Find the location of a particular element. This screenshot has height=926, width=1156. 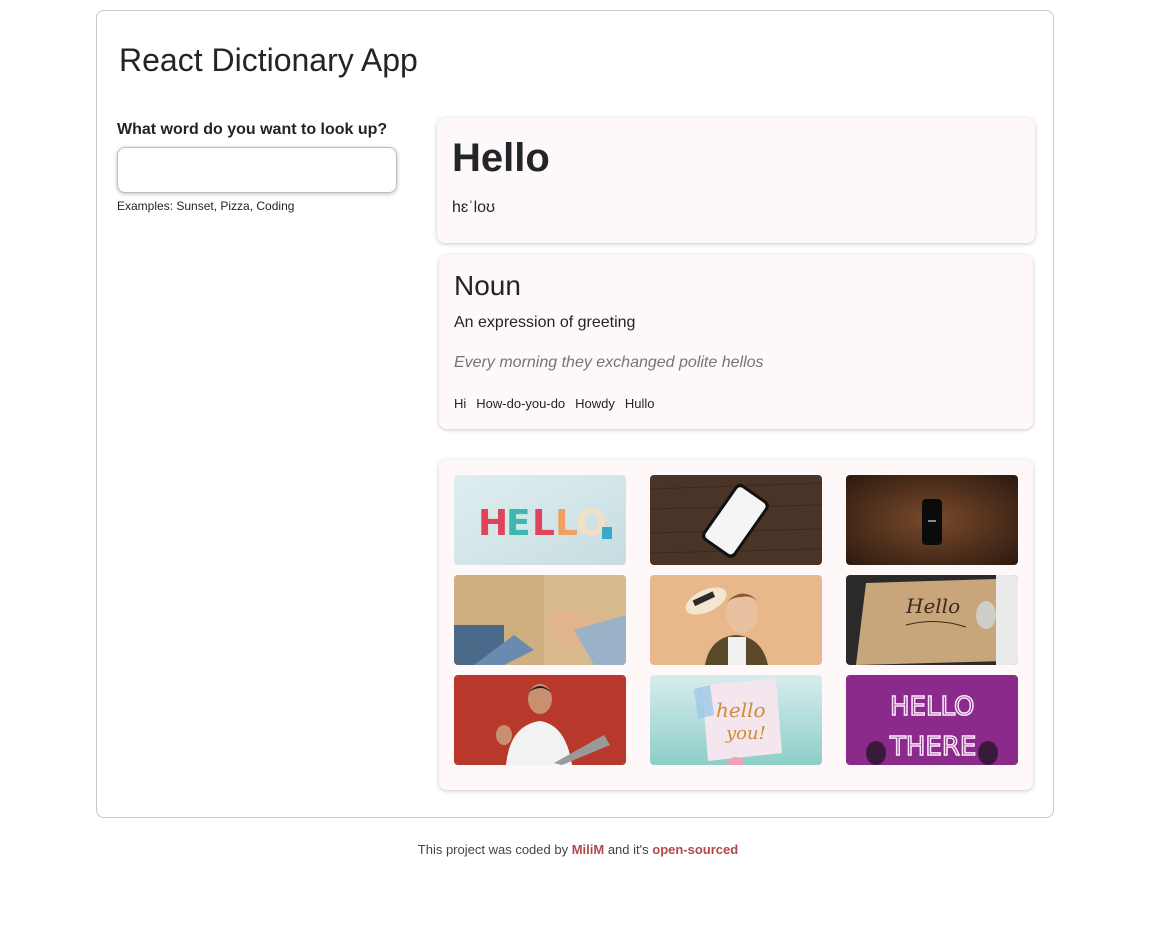

hello-you-note-image: hello you! is located at coordinates (736, 720).